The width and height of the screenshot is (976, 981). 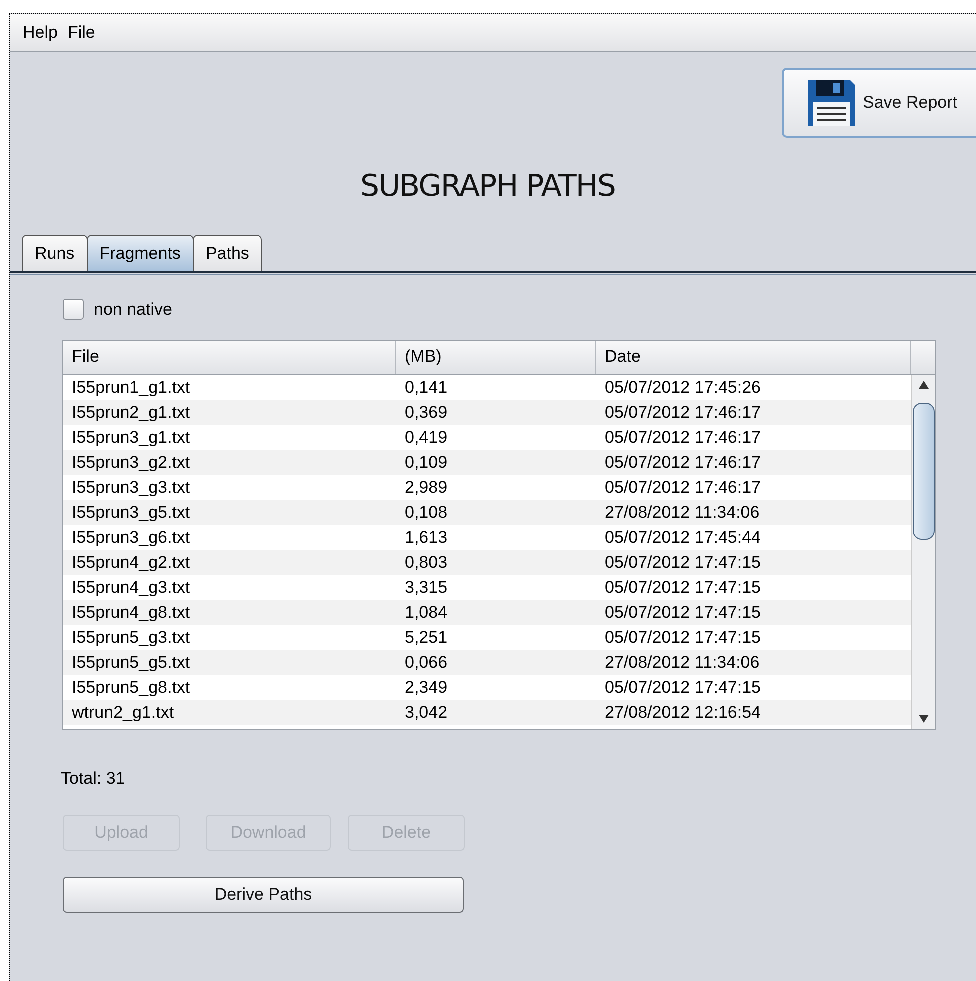 What do you see at coordinates (426, 463) in the screenshot?
I see `table-cell-text: 0,109` at bounding box center [426, 463].